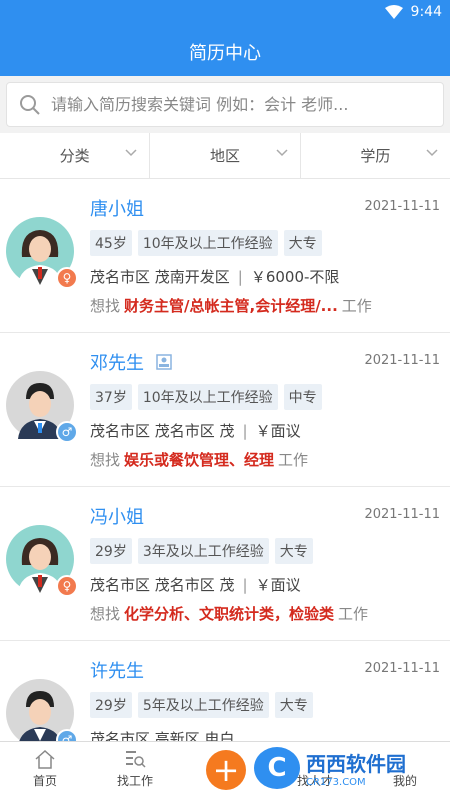 The image size is (450, 798). I want to click on wifi-icon, so click(393, 12).